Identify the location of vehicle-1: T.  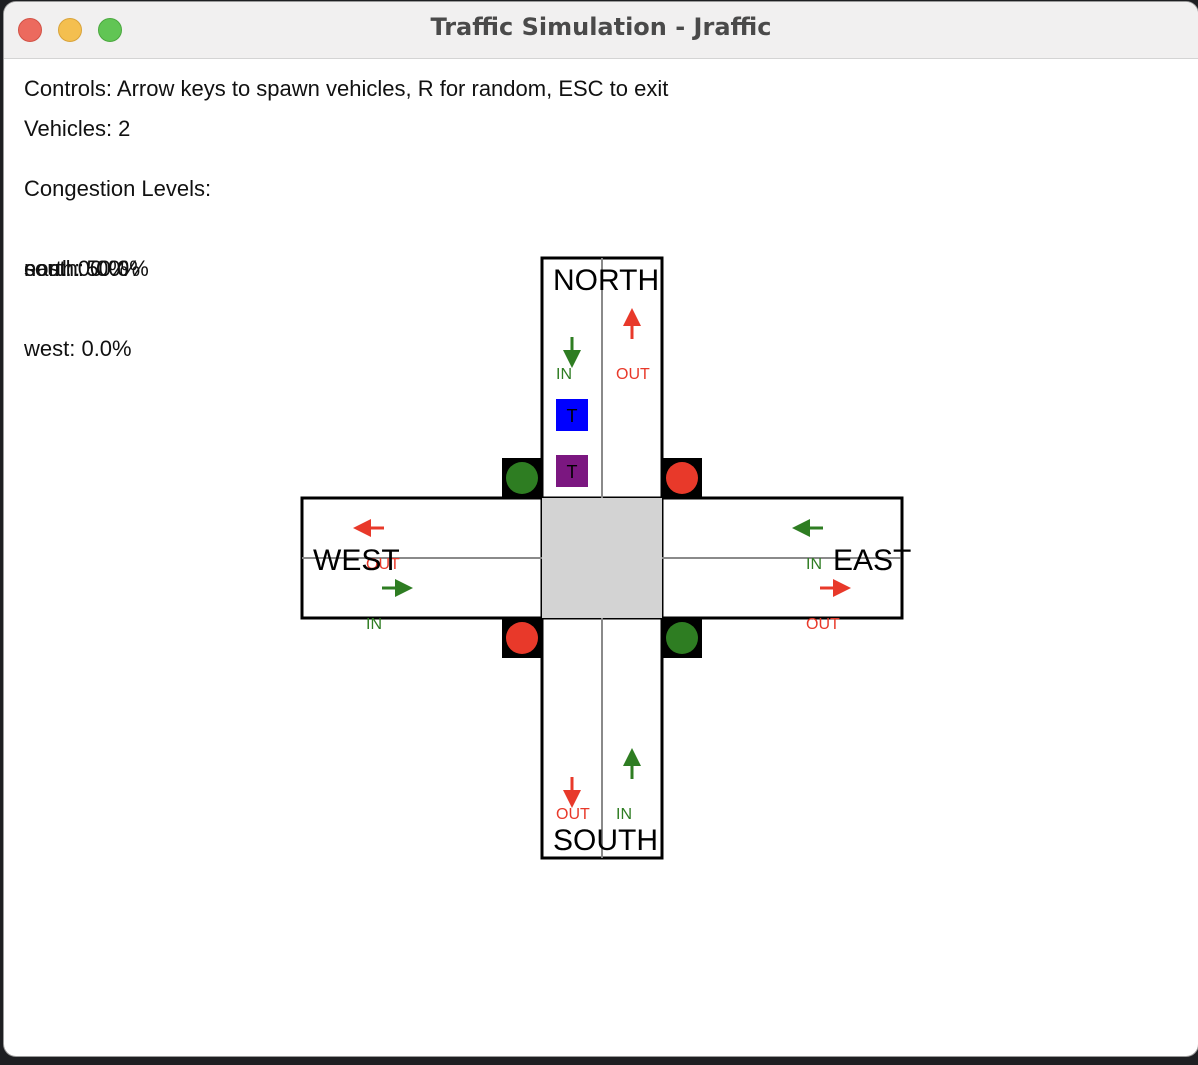
(572, 415).